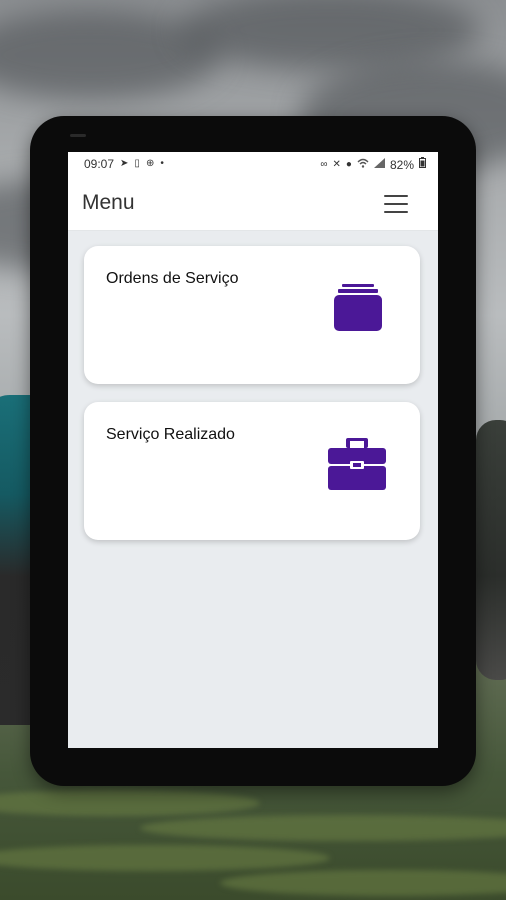 This screenshot has height=900, width=506. I want to click on toolbox-icon, so click(357, 468).